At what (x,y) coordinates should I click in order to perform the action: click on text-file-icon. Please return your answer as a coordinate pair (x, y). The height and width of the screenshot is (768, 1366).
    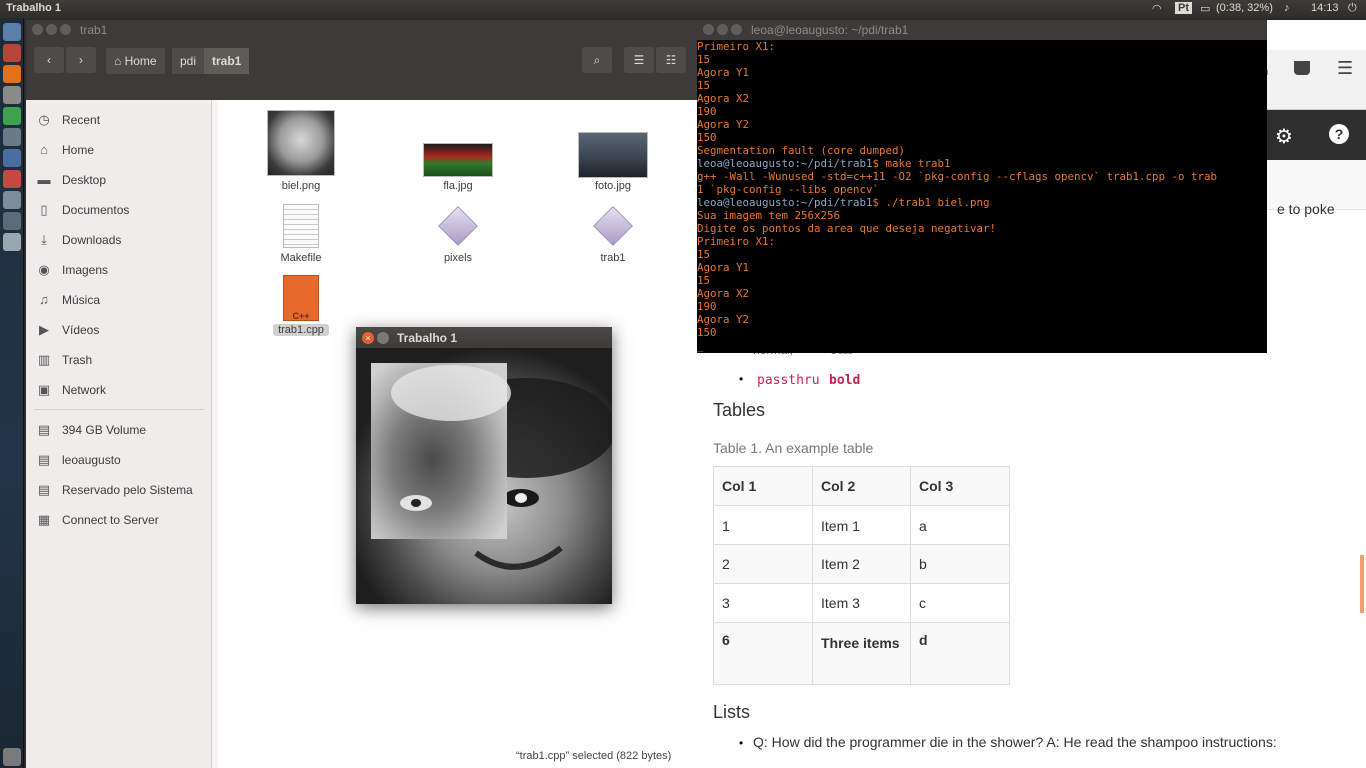
    Looking at the image, I should click on (301, 226).